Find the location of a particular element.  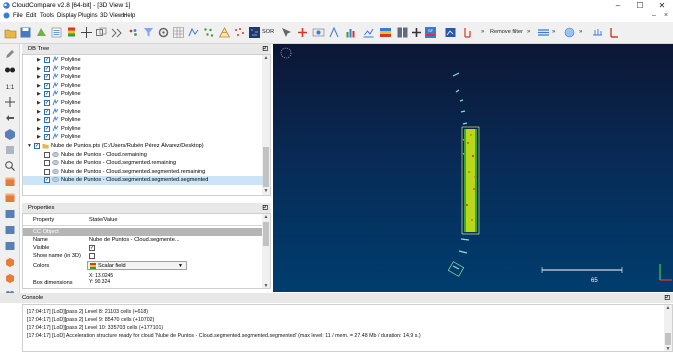

properties-scrollbar: ▲ ▼ is located at coordinates (266, 251).